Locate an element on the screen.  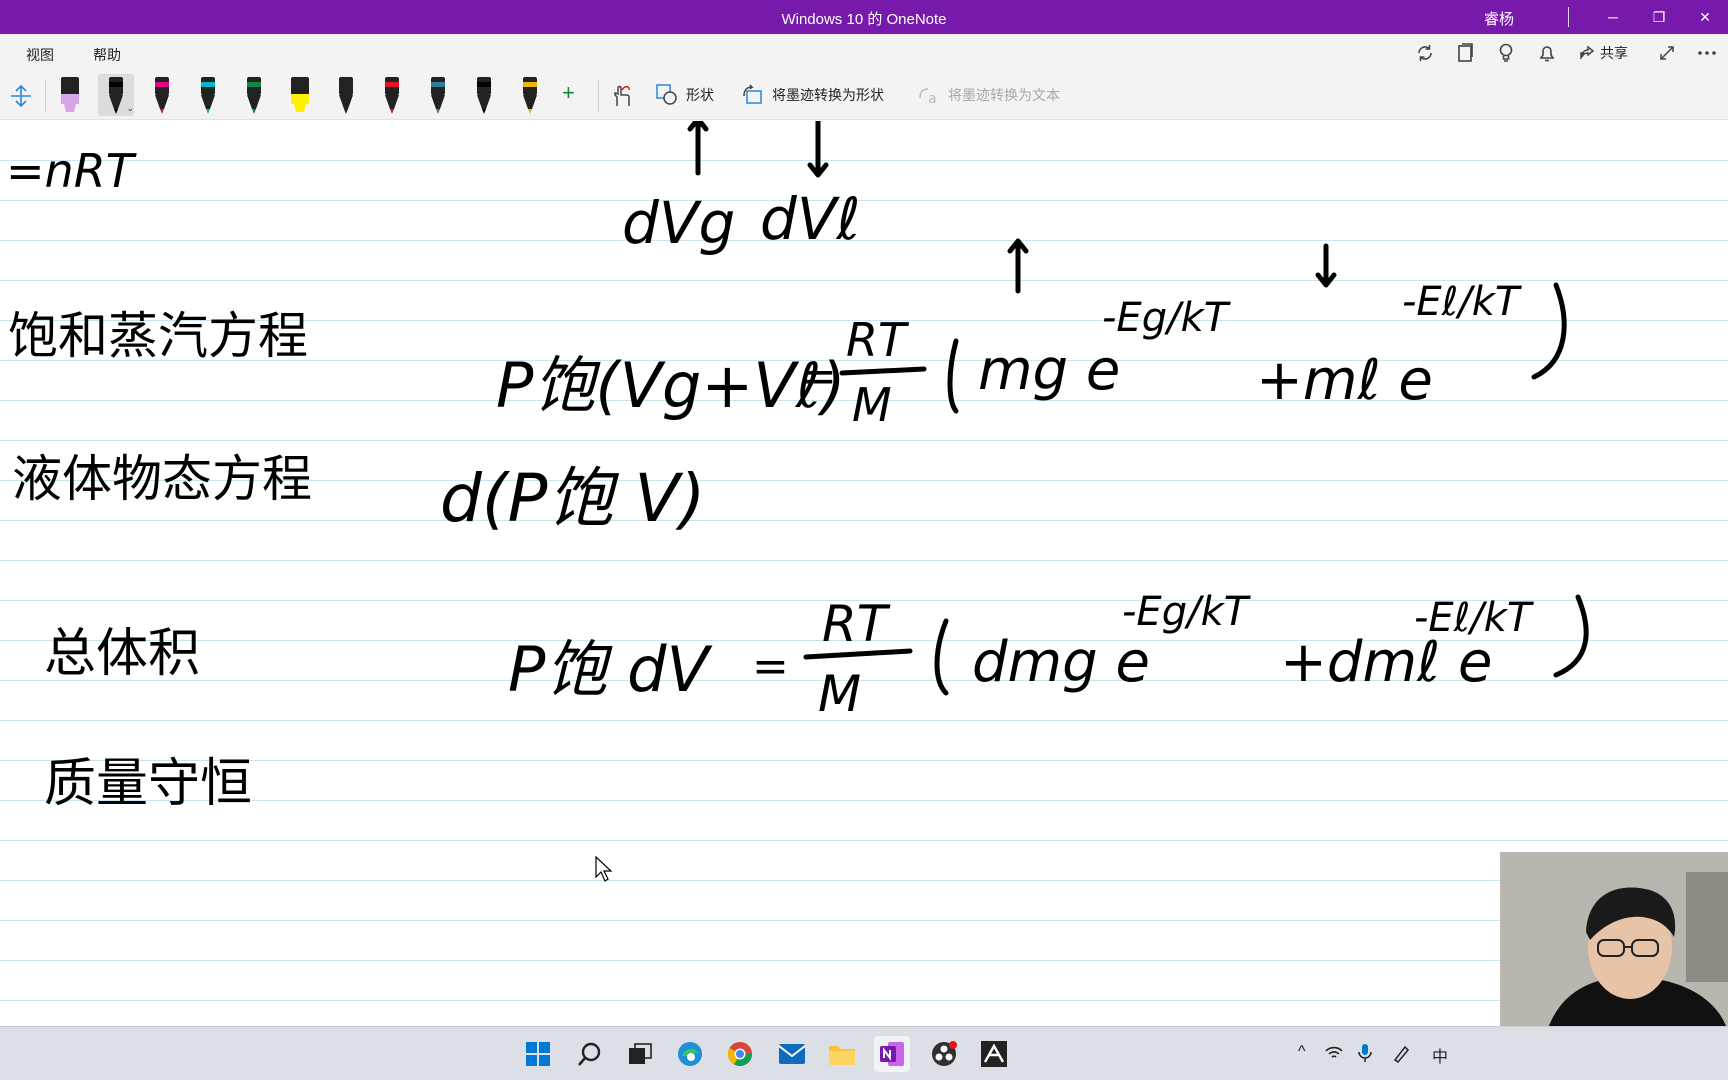
ink-to-text-button: a 将墨迹转换为文本 is located at coordinates (989, 95).